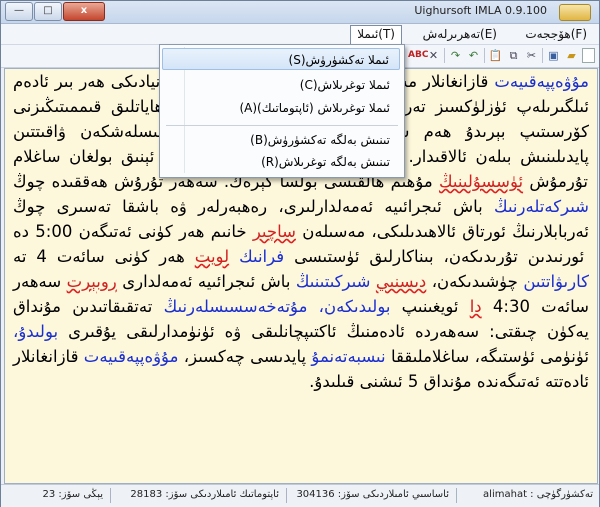 Image resolution: width=600 pixels, height=507 pixels. What do you see at coordinates (281, 85) in the screenshot?
I see `menu-item-spell-correct: ئىملا توغرىلاش(C)` at bounding box center [281, 85].